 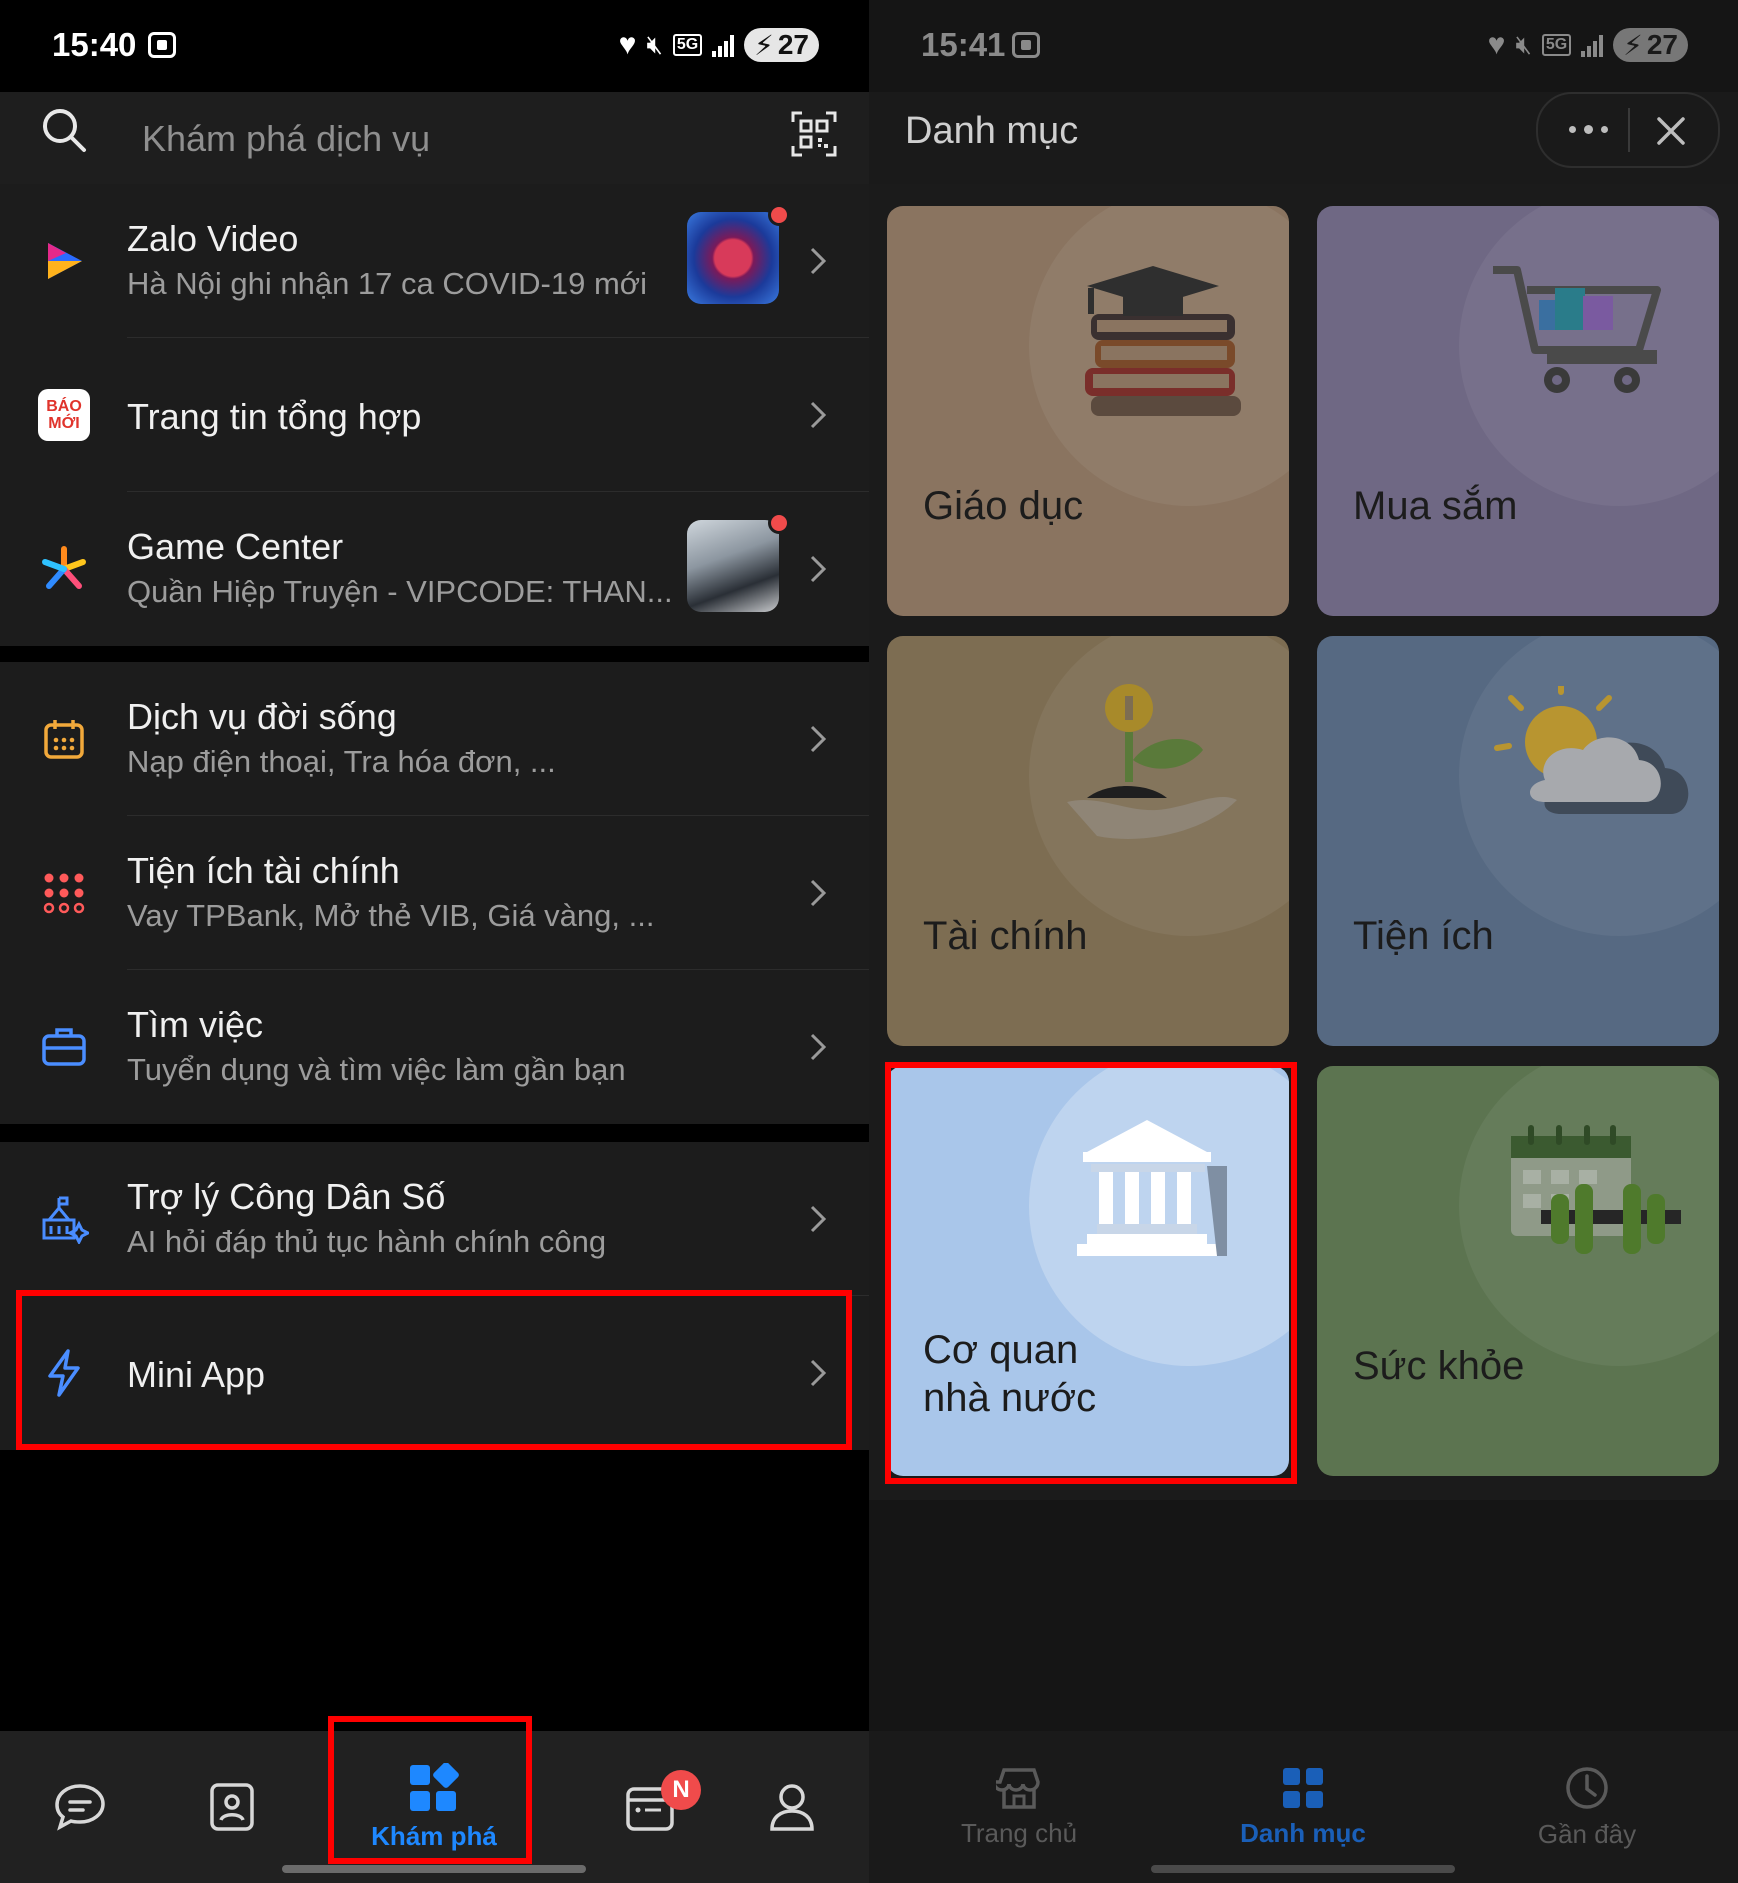 What do you see at coordinates (1019, 1832) in the screenshot?
I see `nav-home-label: Trang chủ` at bounding box center [1019, 1832].